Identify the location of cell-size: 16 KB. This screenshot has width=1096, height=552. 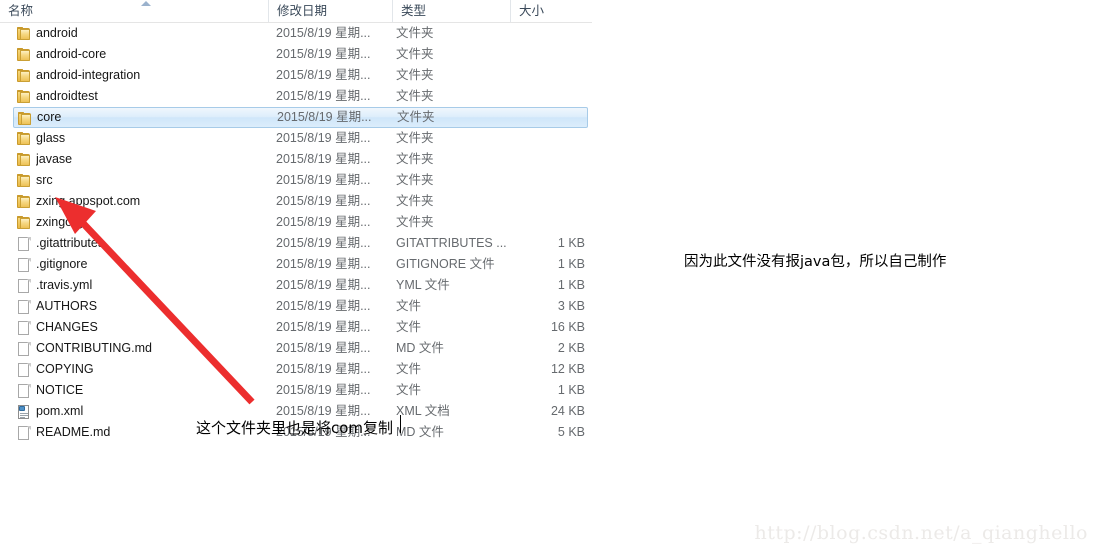
(567, 327).